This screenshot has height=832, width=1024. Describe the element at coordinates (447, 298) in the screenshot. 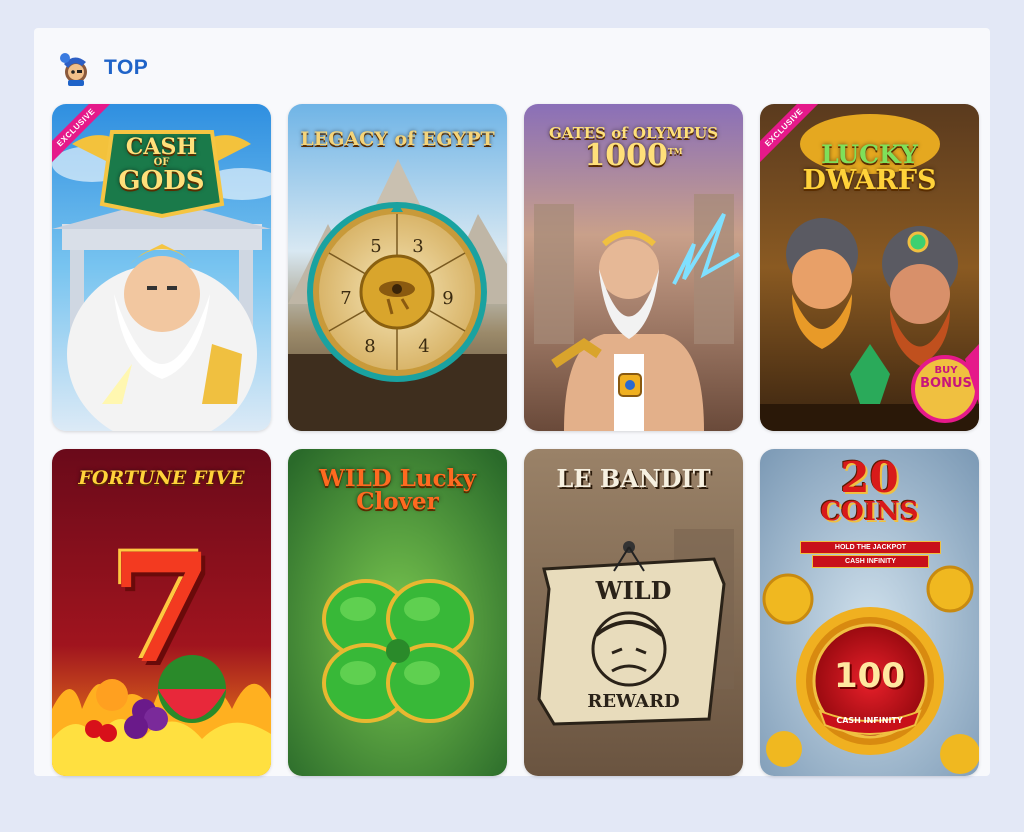

I see `svg-text: 9` at that location.